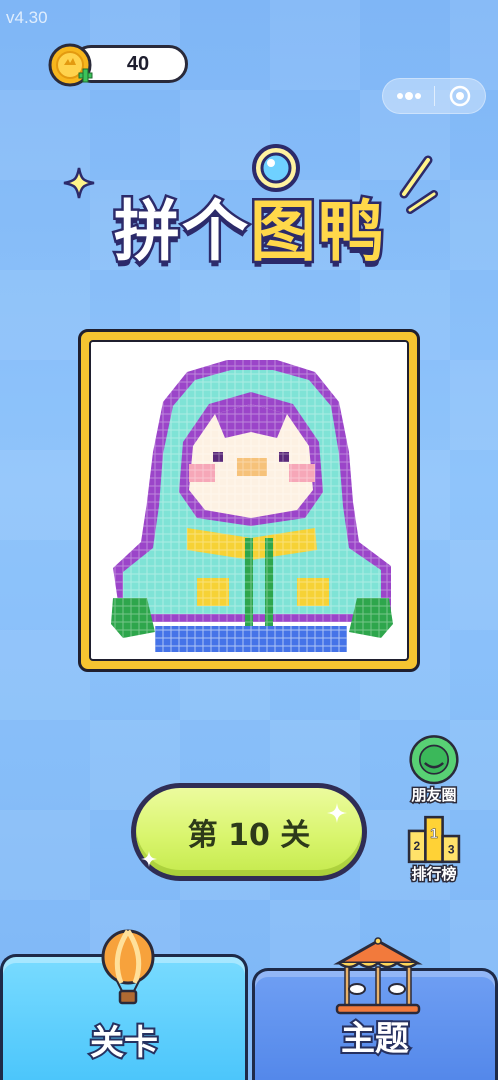 The width and height of the screenshot is (498, 1080). I want to click on tab-themes: 主题, so click(375, 1008).